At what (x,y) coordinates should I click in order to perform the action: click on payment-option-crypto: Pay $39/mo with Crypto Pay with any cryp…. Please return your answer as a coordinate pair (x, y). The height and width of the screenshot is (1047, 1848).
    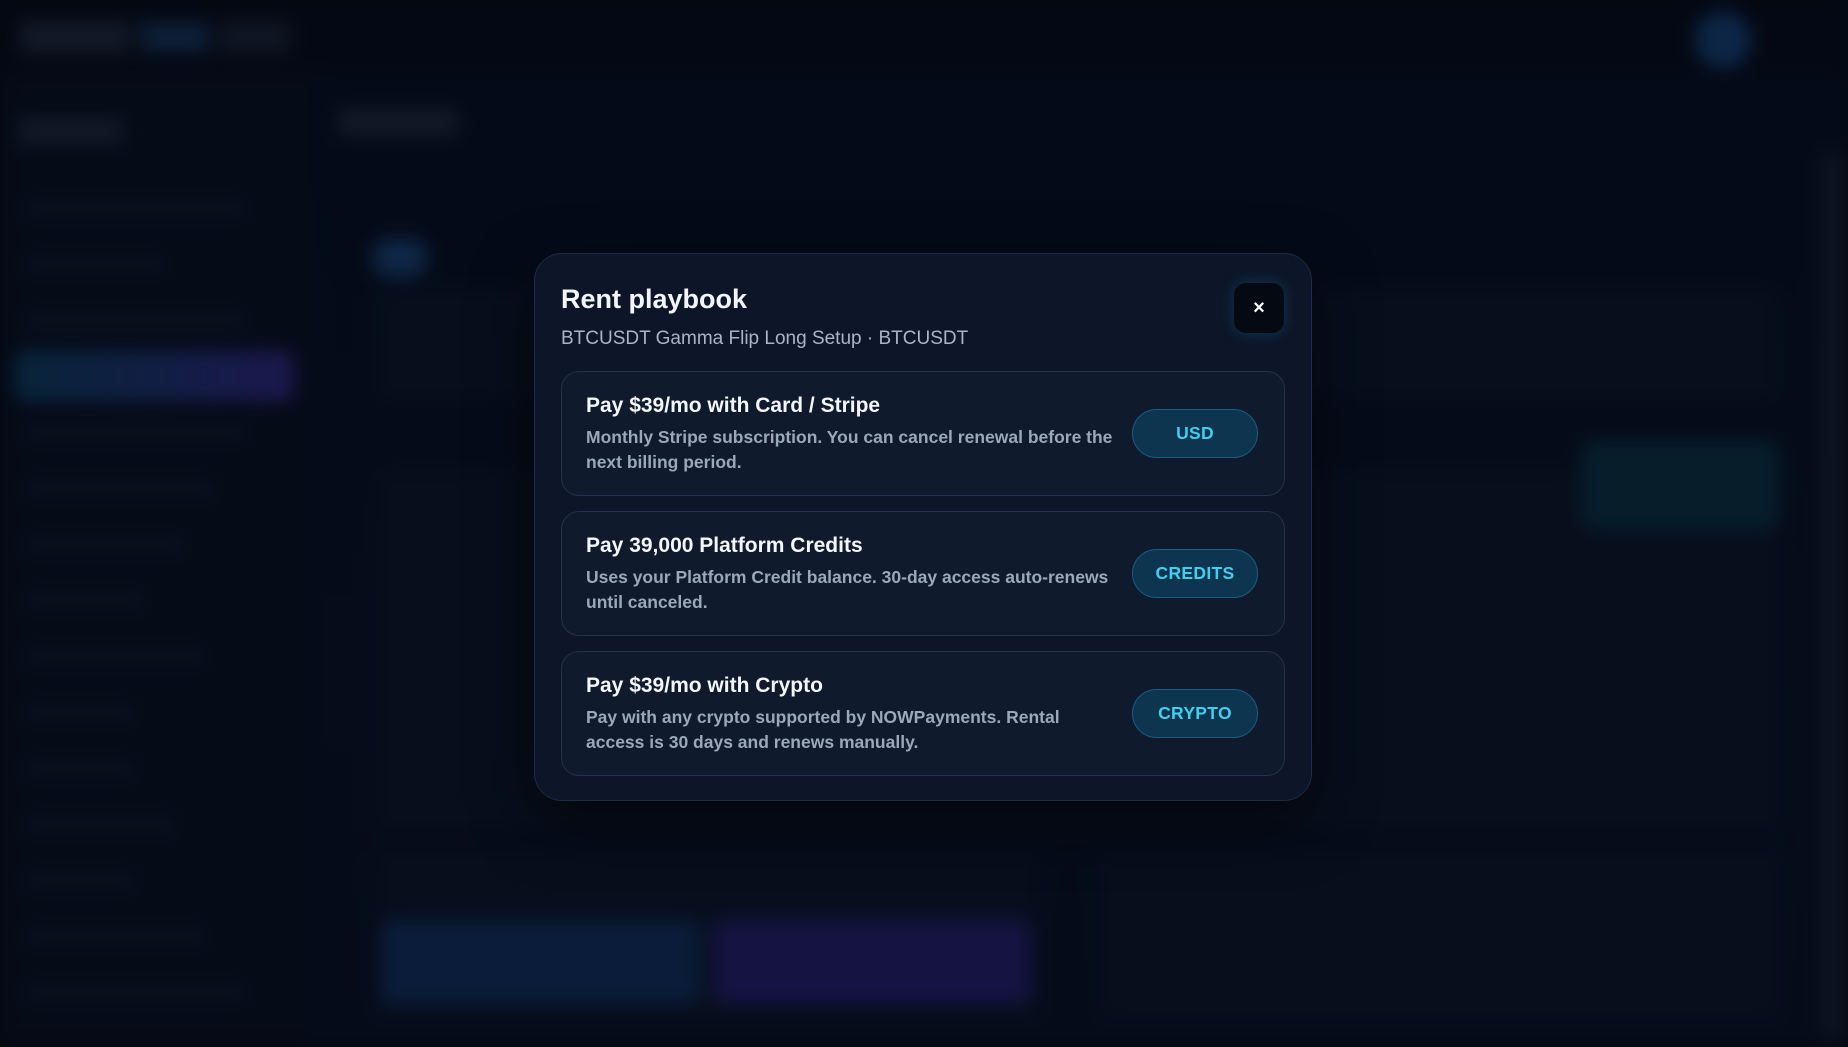
    Looking at the image, I should click on (923, 713).